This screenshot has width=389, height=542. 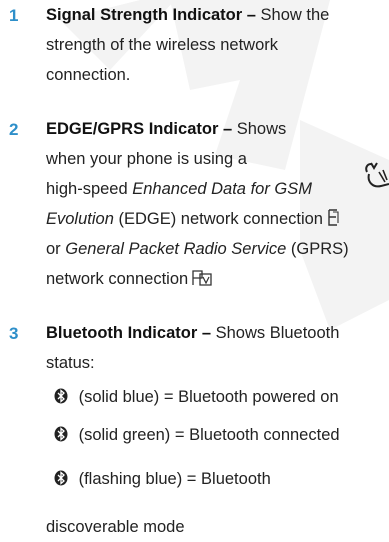 What do you see at coordinates (70, 363) in the screenshot?
I see `item-line: status:` at bounding box center [70, 363].